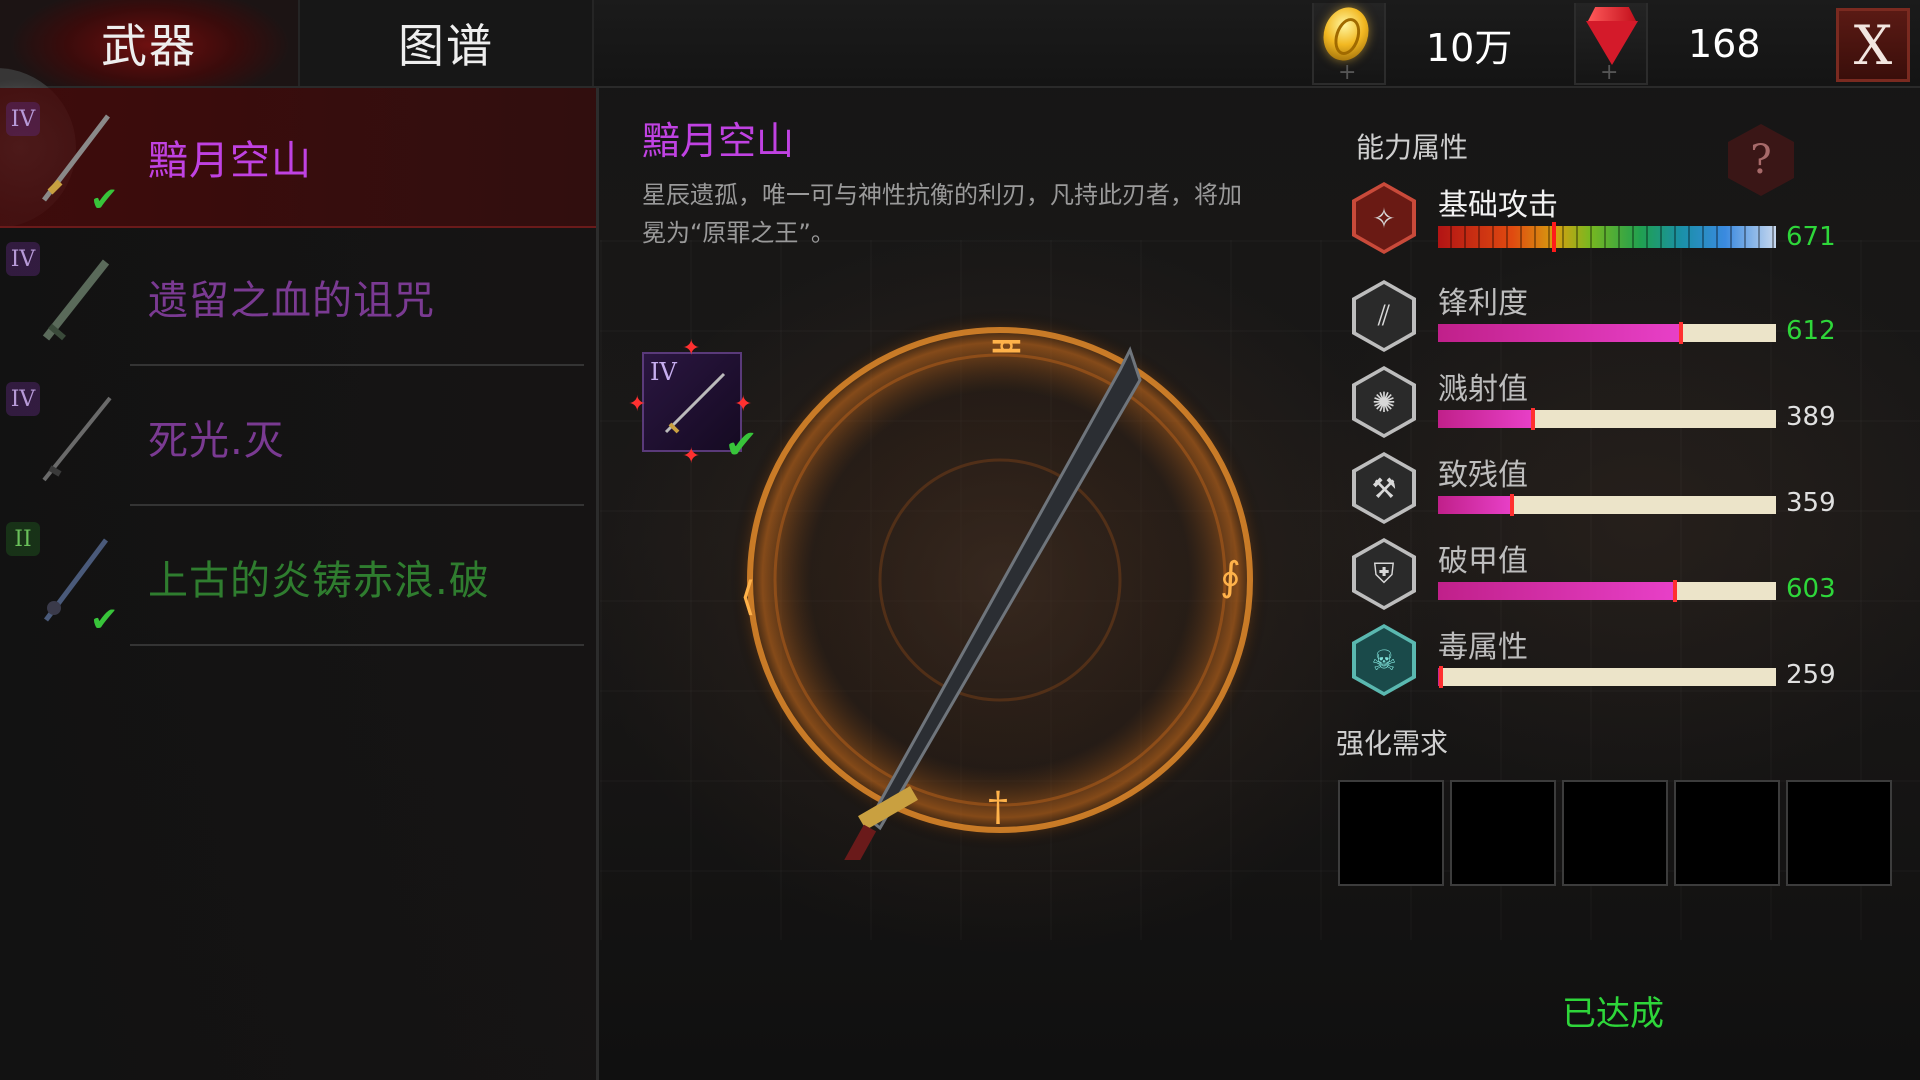  I want to click on stat-hex-frame: ⫽, so click(1384, 316).